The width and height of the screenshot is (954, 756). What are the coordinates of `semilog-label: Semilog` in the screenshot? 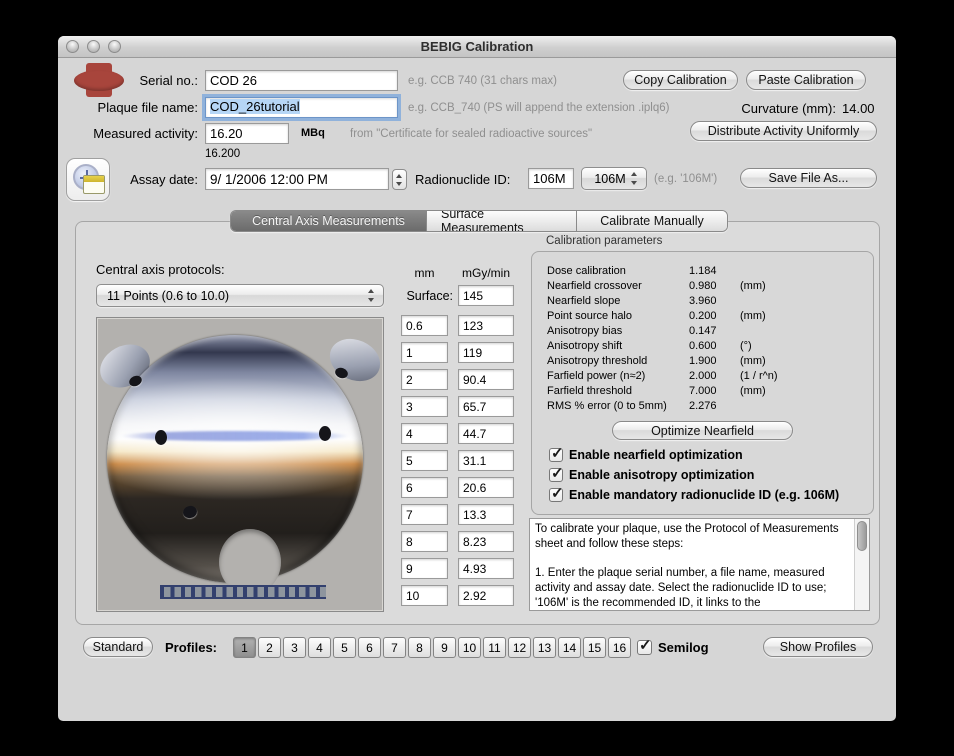 It's located at (683, 647).